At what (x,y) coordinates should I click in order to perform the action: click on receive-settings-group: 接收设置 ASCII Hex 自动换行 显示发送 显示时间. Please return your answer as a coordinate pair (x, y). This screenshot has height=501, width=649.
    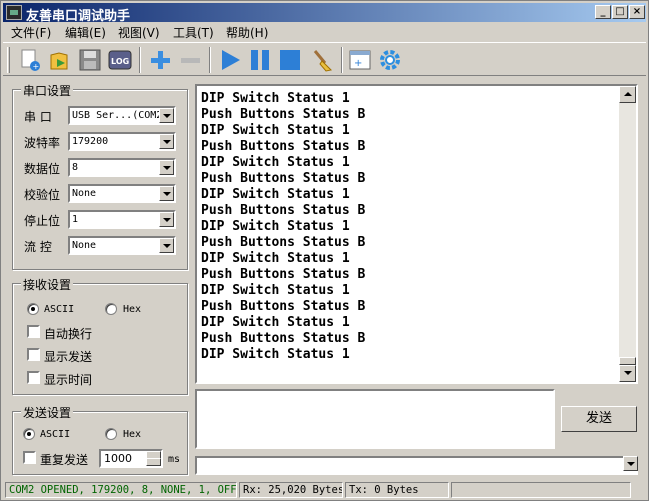
    Looking at the image, I should click on (100, 335).